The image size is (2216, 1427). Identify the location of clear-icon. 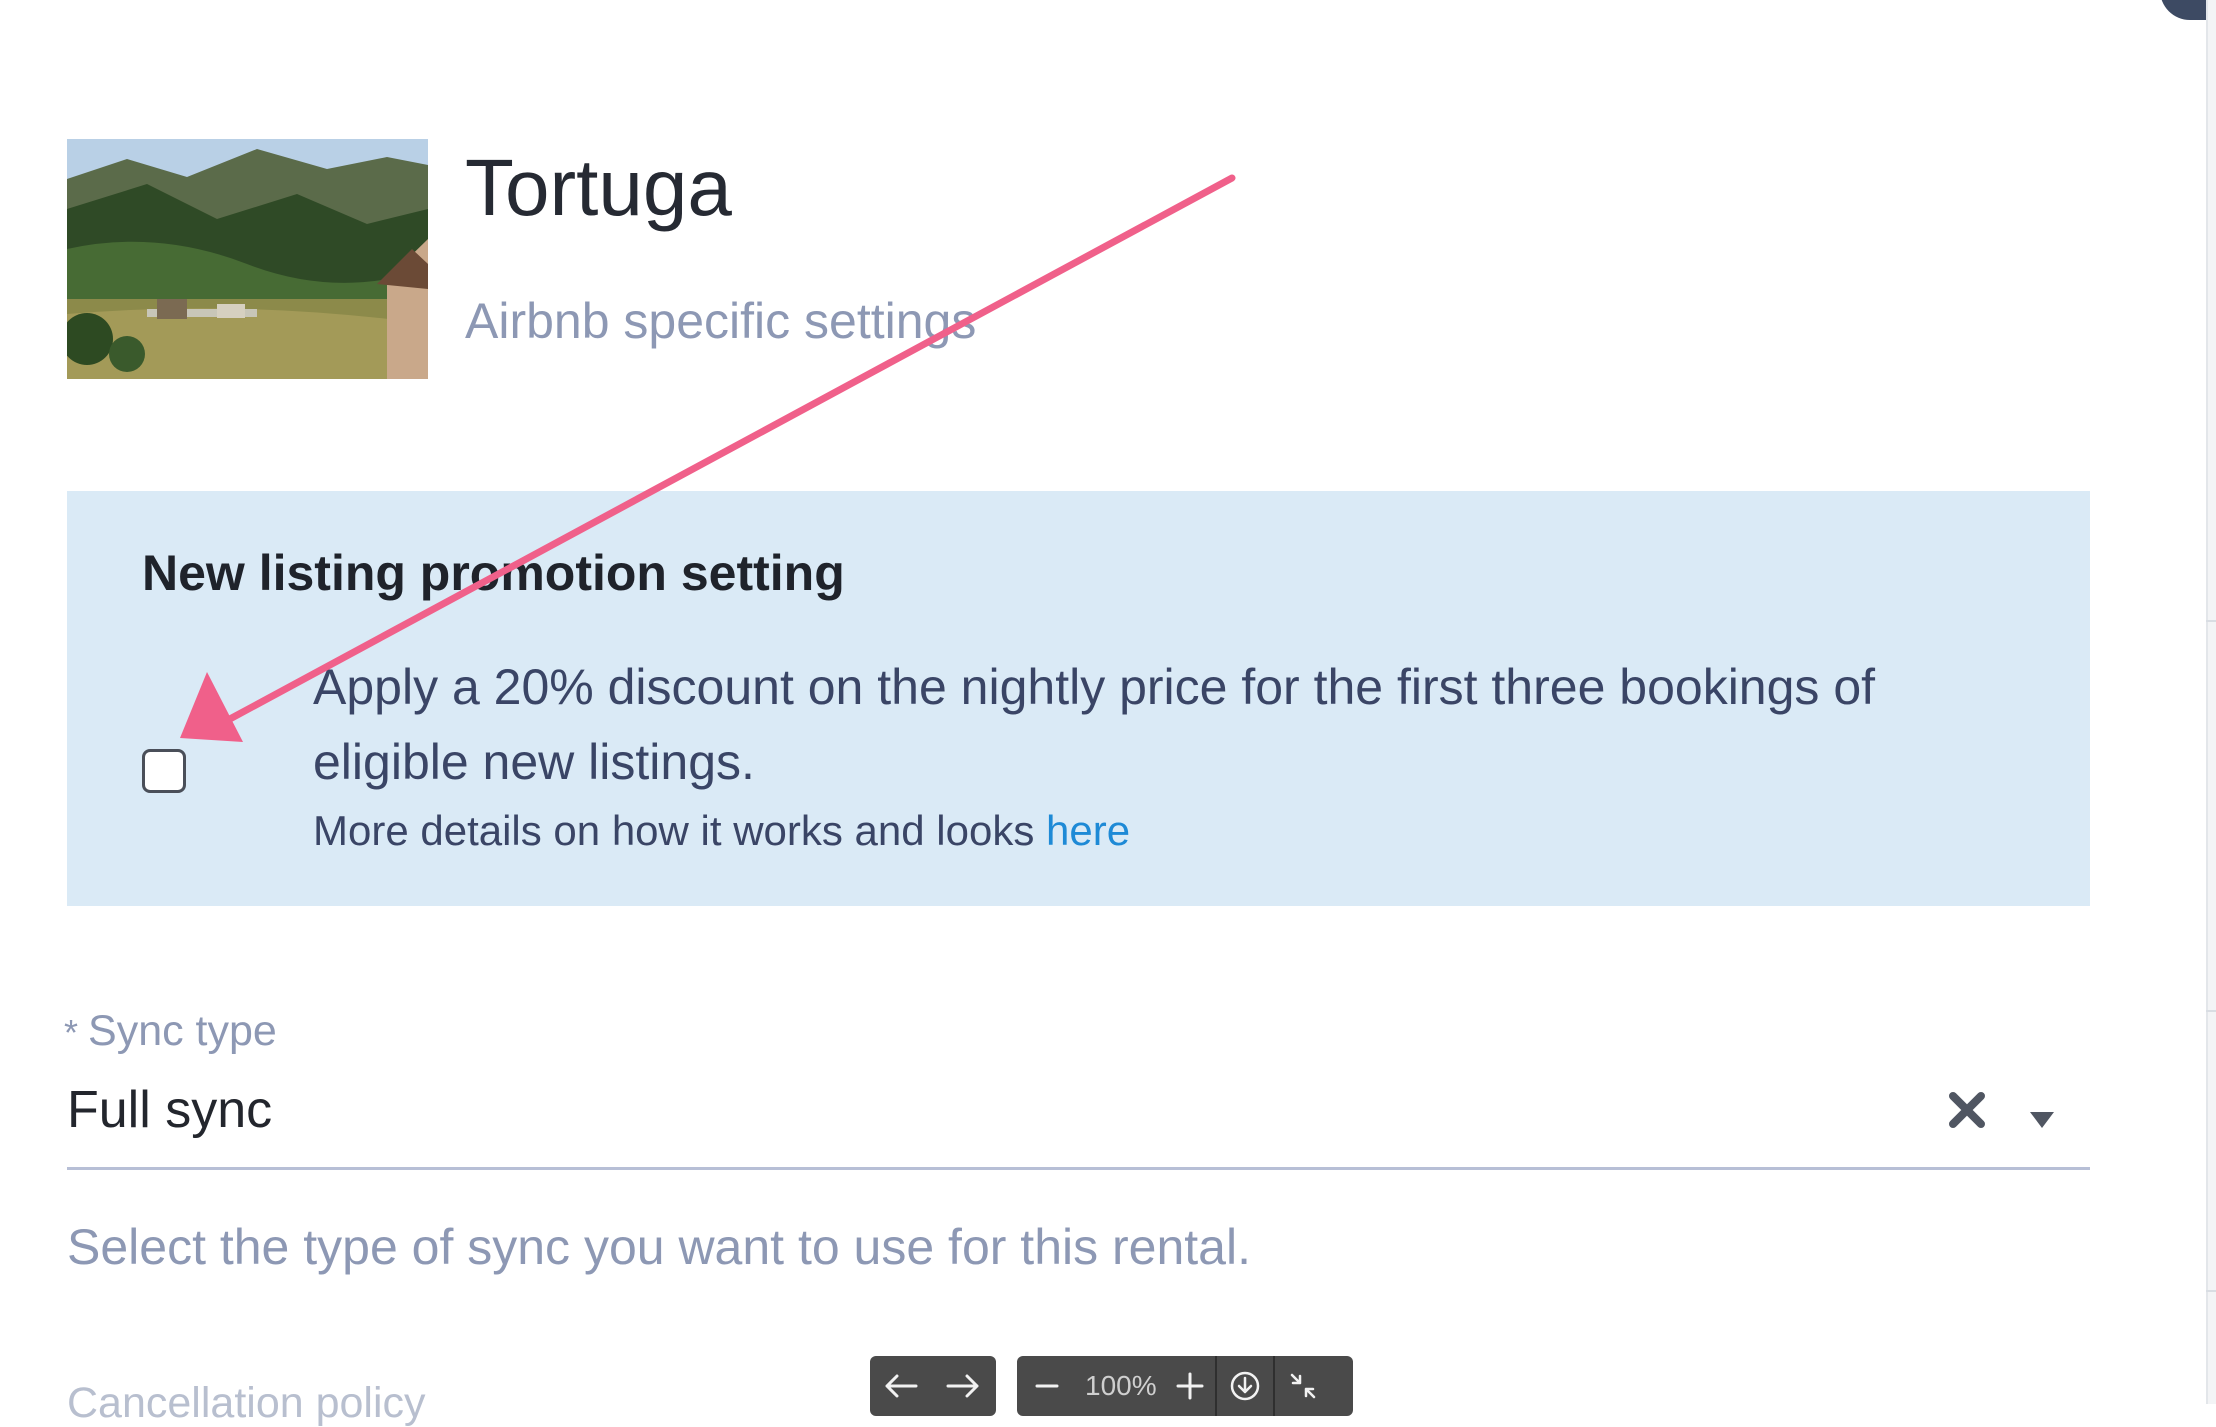
(1967, 1110).